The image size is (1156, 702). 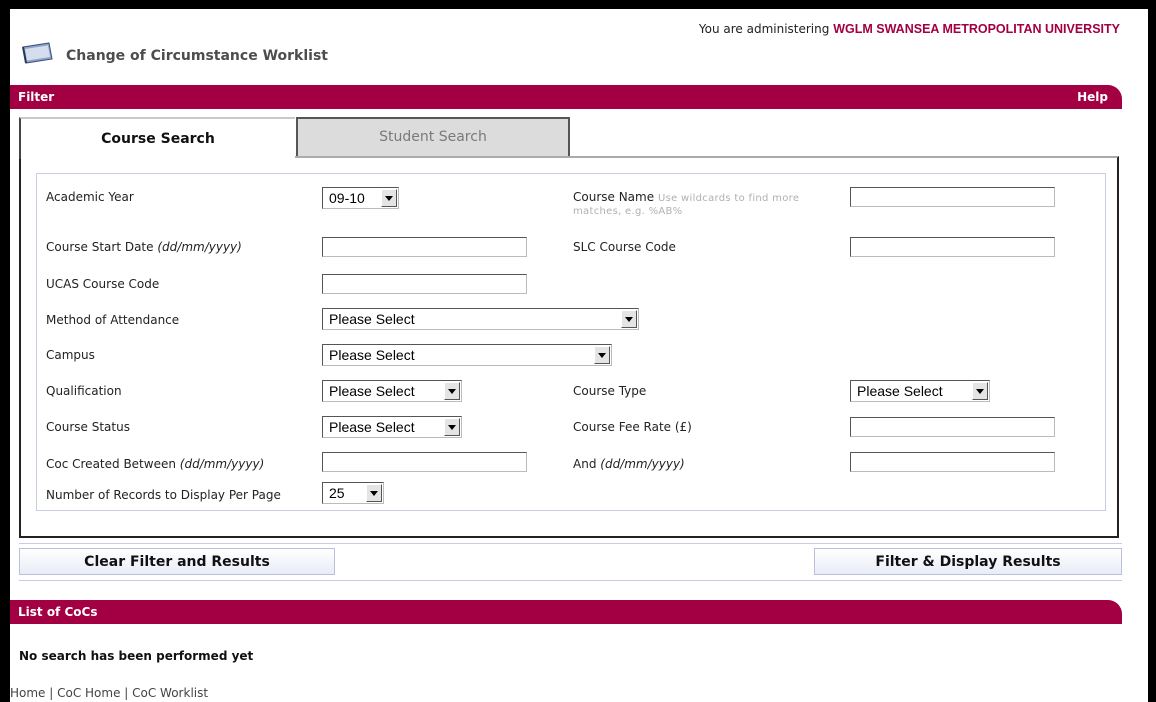 What do you see at coordinates (1092, 97) in the screenshot?
I see `help-link: Help` at bounding box center [1092, 97].